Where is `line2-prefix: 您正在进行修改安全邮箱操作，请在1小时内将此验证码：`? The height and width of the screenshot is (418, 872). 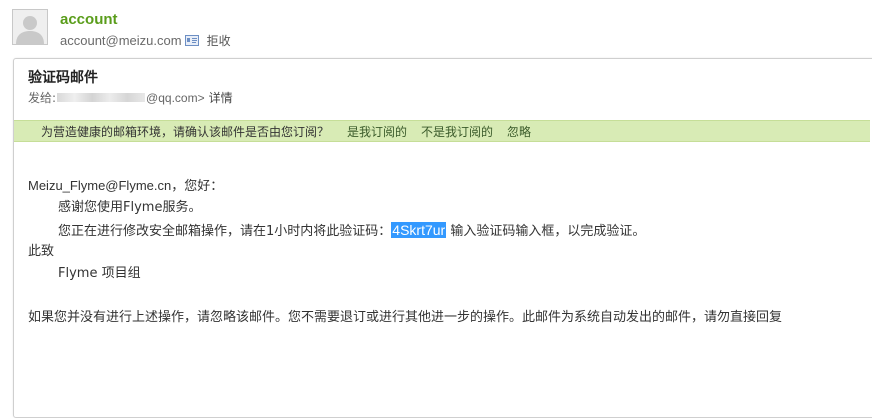
line2-prefix: 您正在进行修改安全邮箱操作，请在1小时内将此验证码： is located at coordinates (225, 231).